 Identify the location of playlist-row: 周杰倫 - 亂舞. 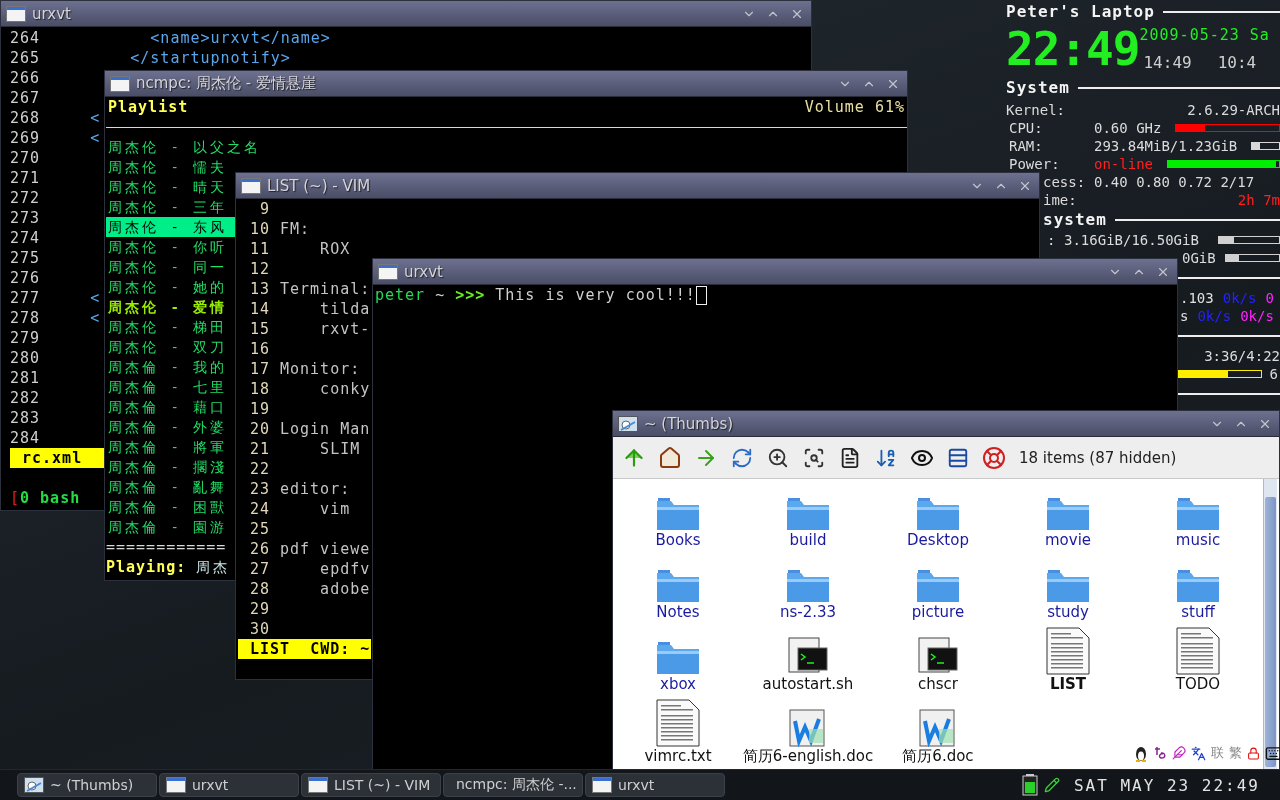
(171, 487).